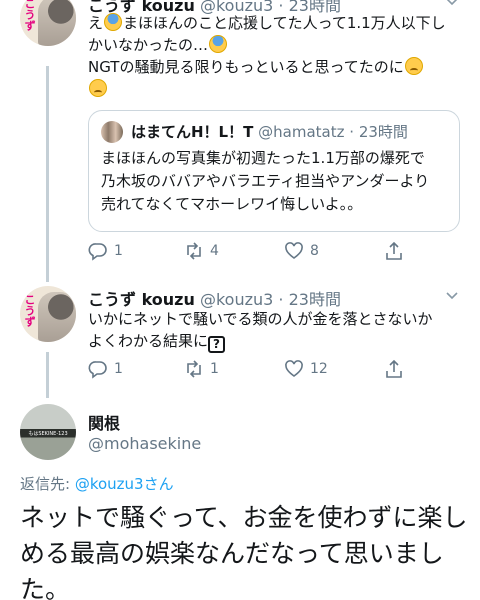 The image size is (480, 600). I want to click on retweet-button: 4, so click(201, 251).